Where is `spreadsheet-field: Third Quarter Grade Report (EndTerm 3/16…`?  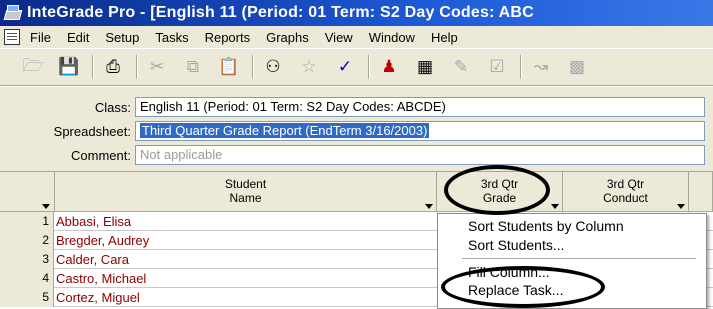
spreadsheet-field: Third Quarter Grade Report (EndTerm 3/16… is located at coordinates (420, 131).